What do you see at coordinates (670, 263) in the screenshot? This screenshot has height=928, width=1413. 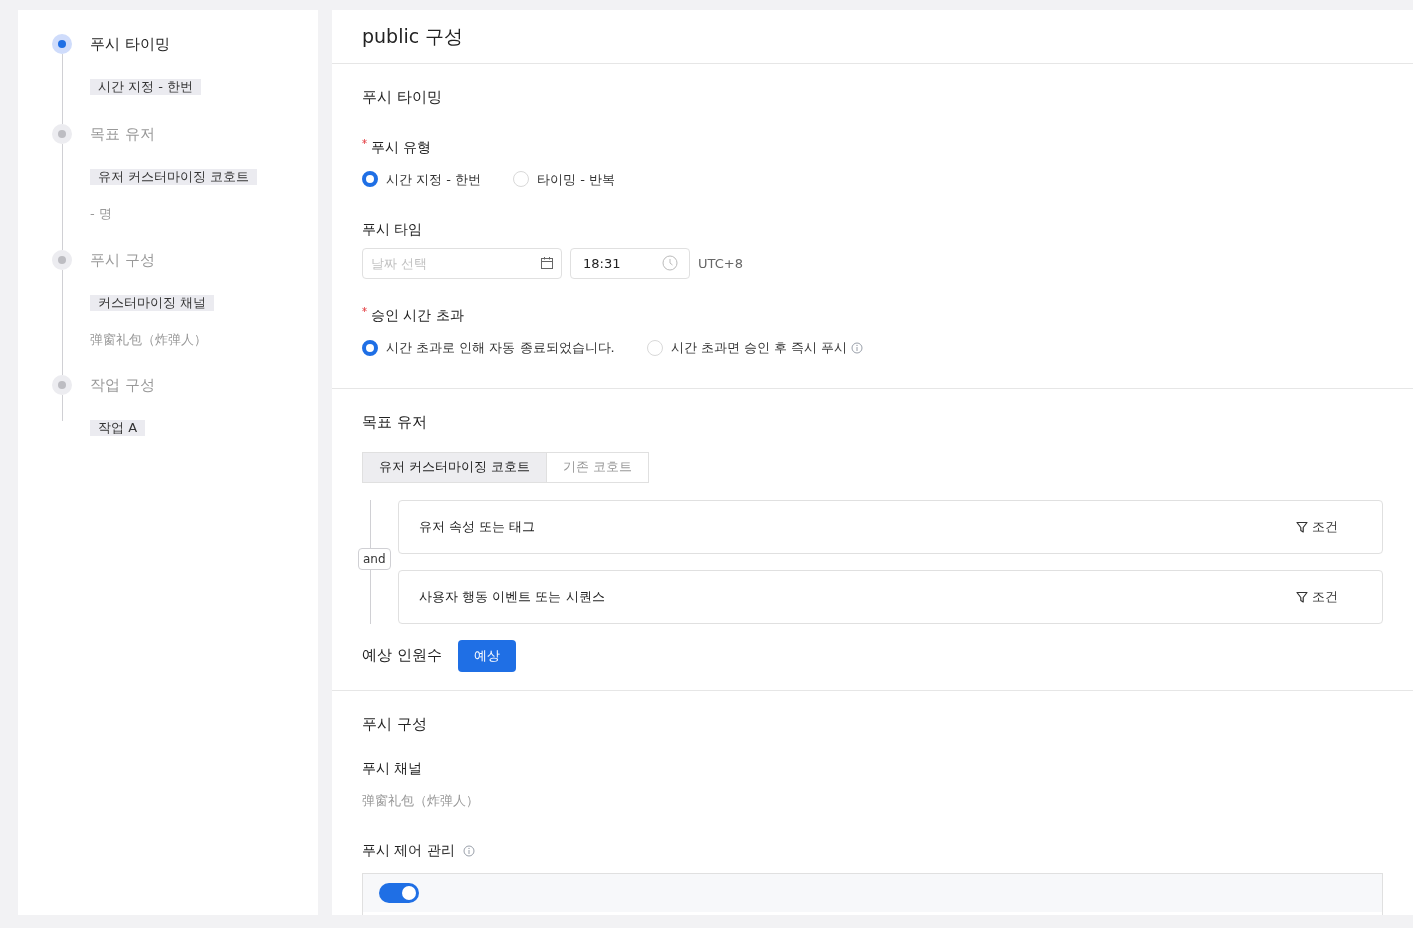 I see `clock-icon` at bounding box center [670, 263].